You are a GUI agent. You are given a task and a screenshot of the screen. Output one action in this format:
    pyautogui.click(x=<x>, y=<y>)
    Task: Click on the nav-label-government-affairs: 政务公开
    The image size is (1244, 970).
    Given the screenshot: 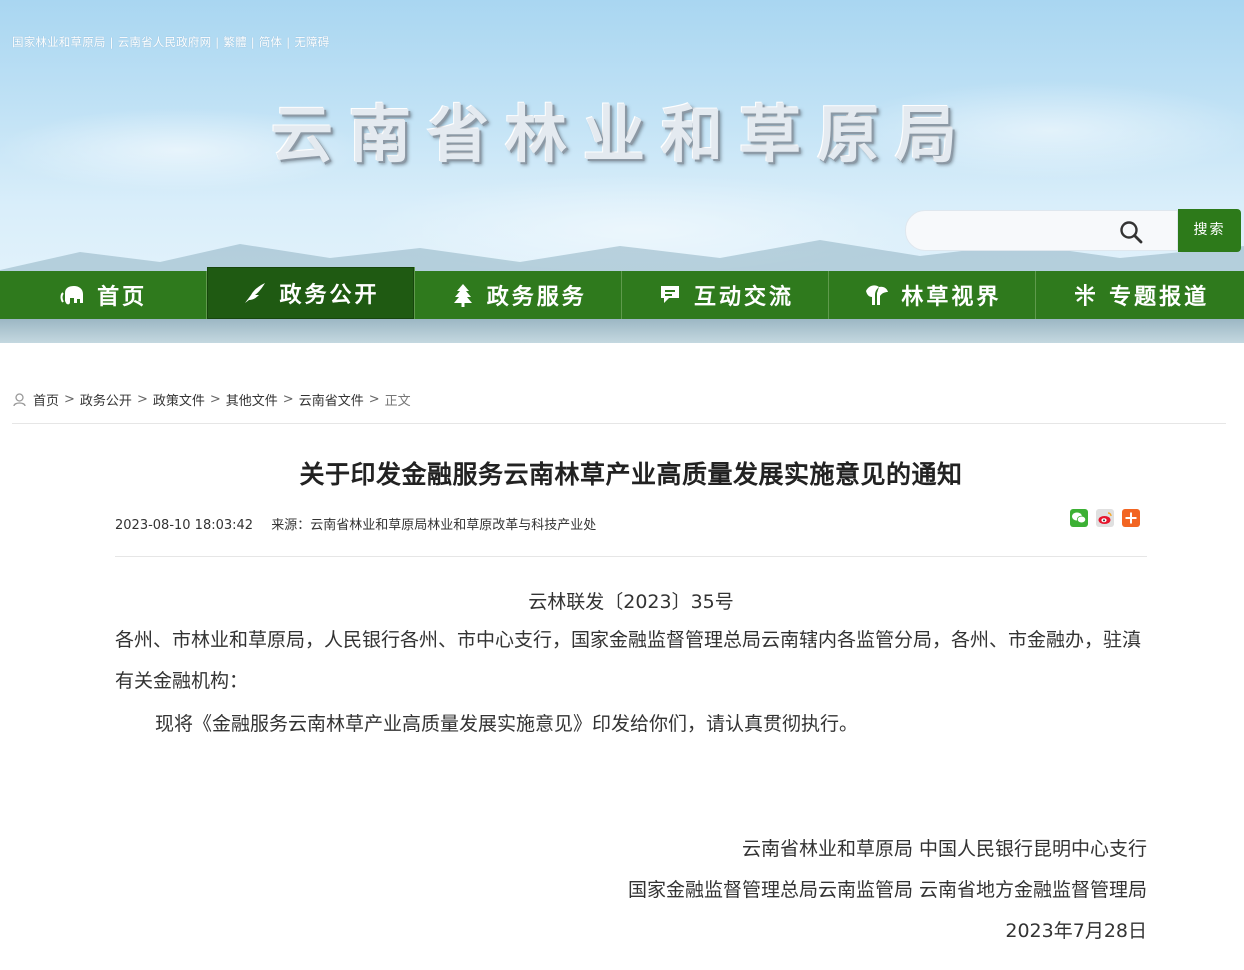 What is the action you would take?
    pyautogui.click(x=329, y=295)
    